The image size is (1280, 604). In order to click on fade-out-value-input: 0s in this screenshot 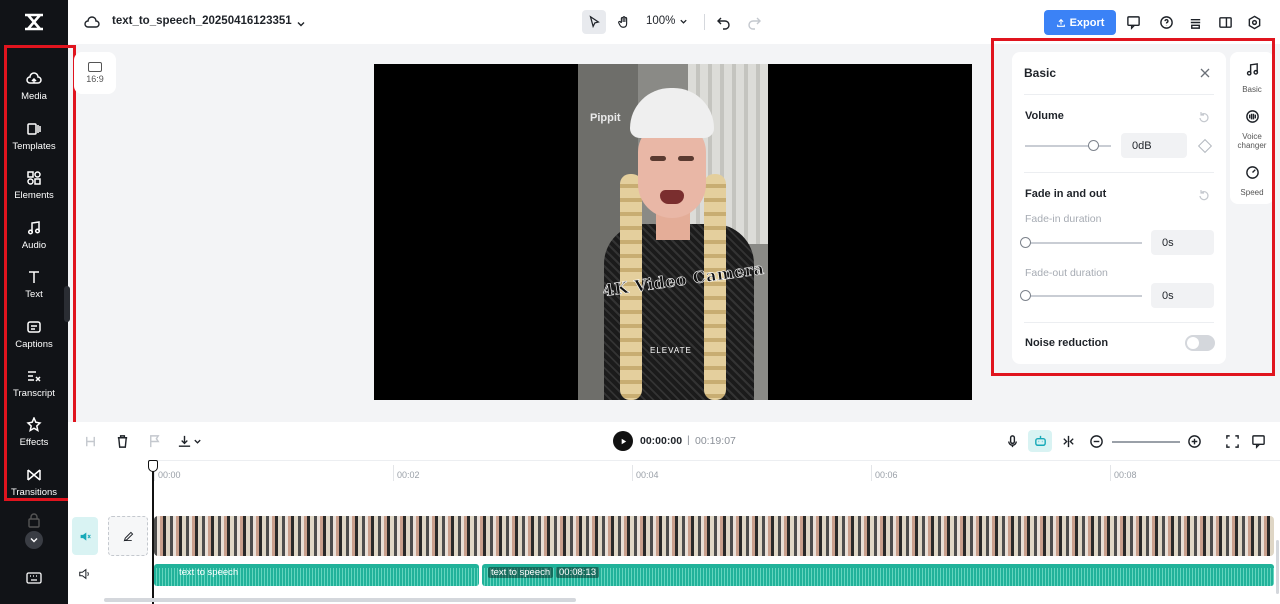, I will do `click(1182, 295)`.